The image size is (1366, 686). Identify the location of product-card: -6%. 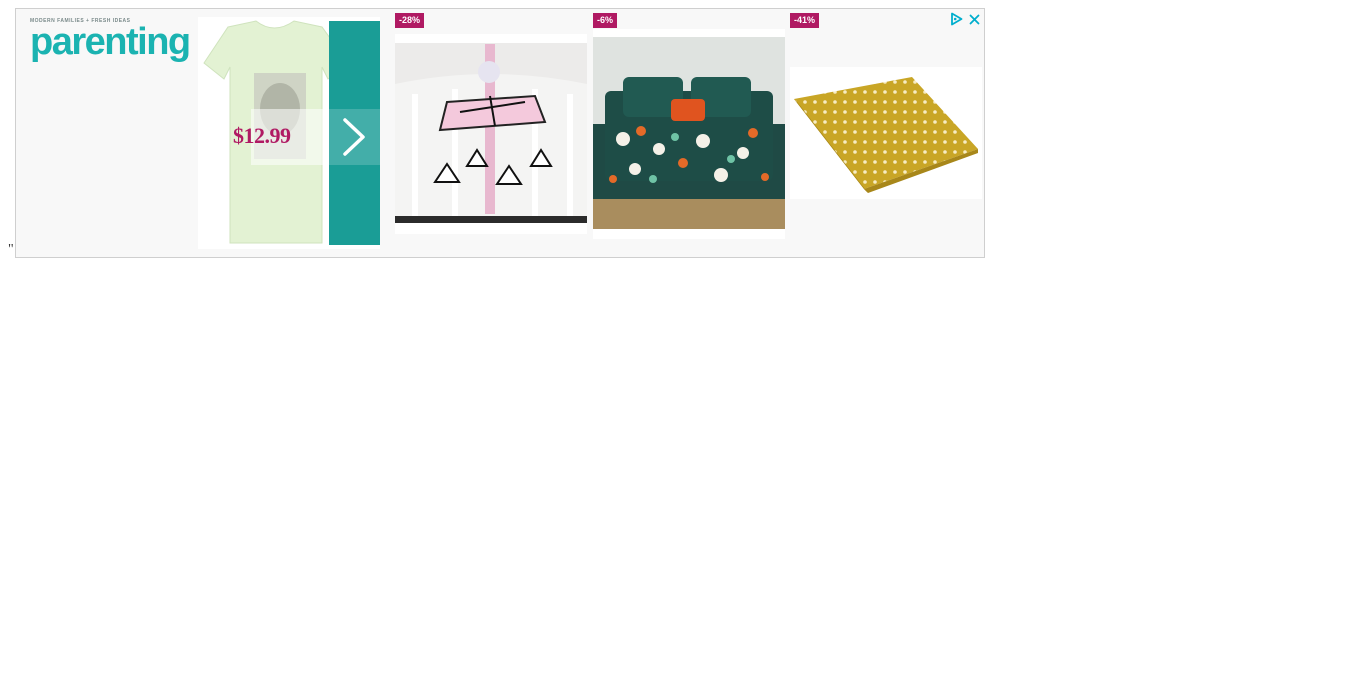
(689, 129).